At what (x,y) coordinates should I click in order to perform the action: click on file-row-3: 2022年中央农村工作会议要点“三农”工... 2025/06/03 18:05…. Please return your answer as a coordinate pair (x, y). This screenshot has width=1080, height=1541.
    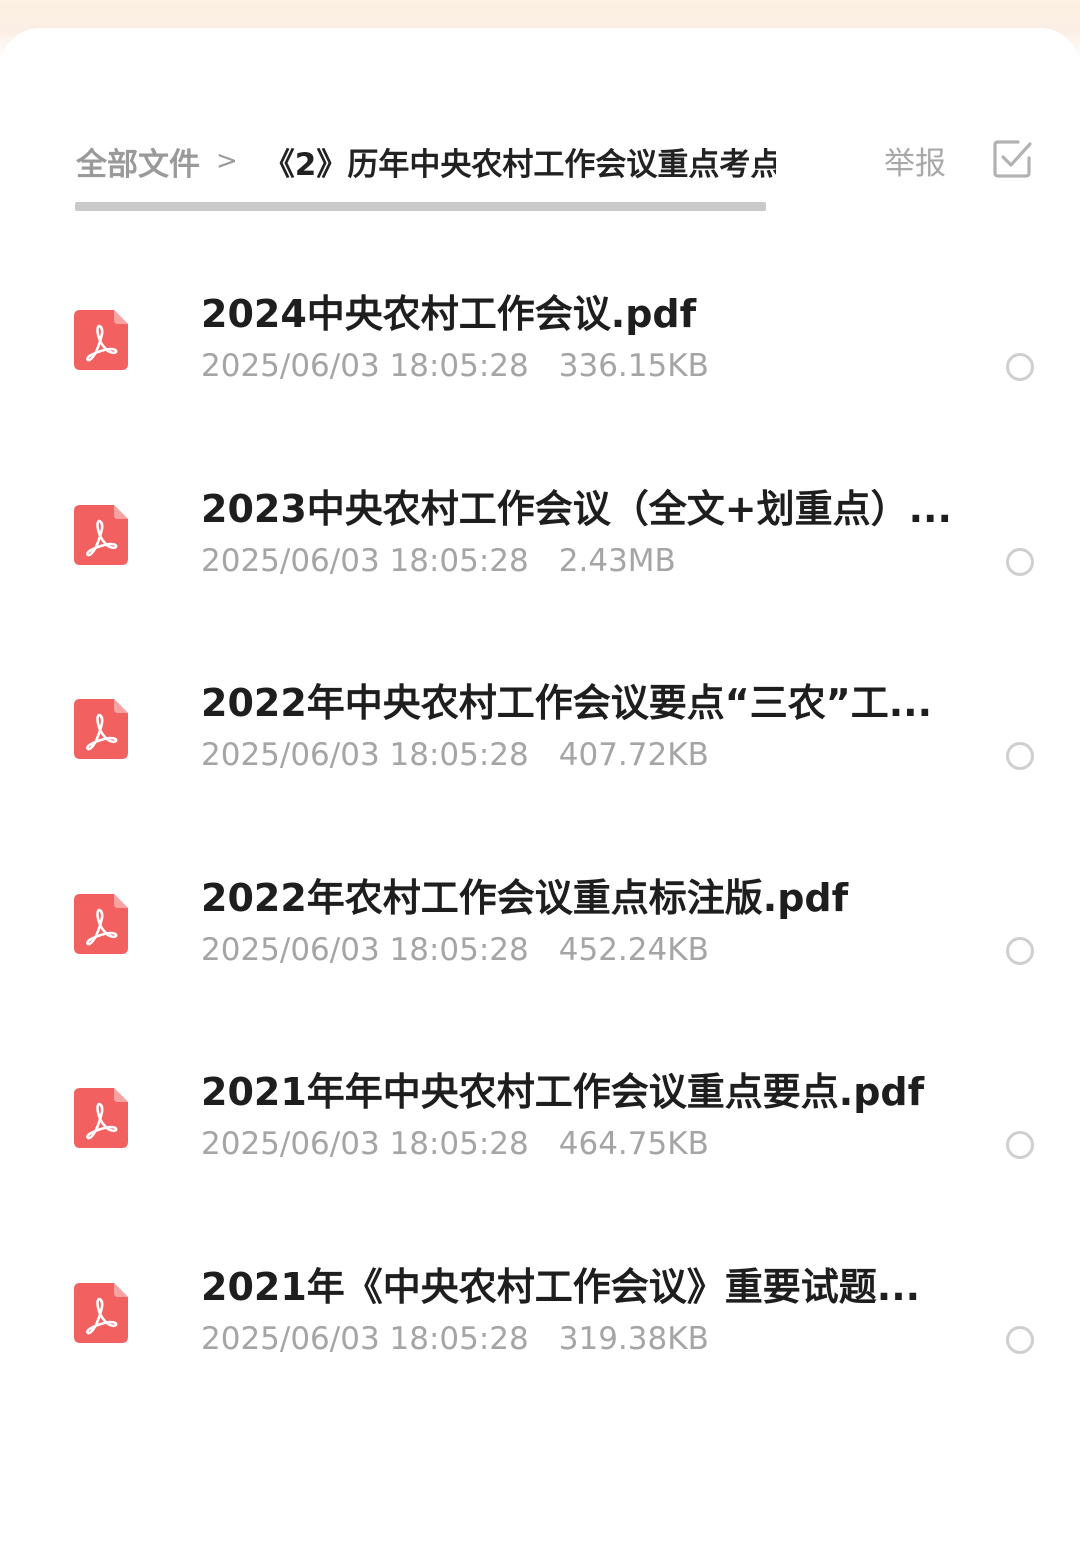
    Looking at the image, I should click on (540, 726).